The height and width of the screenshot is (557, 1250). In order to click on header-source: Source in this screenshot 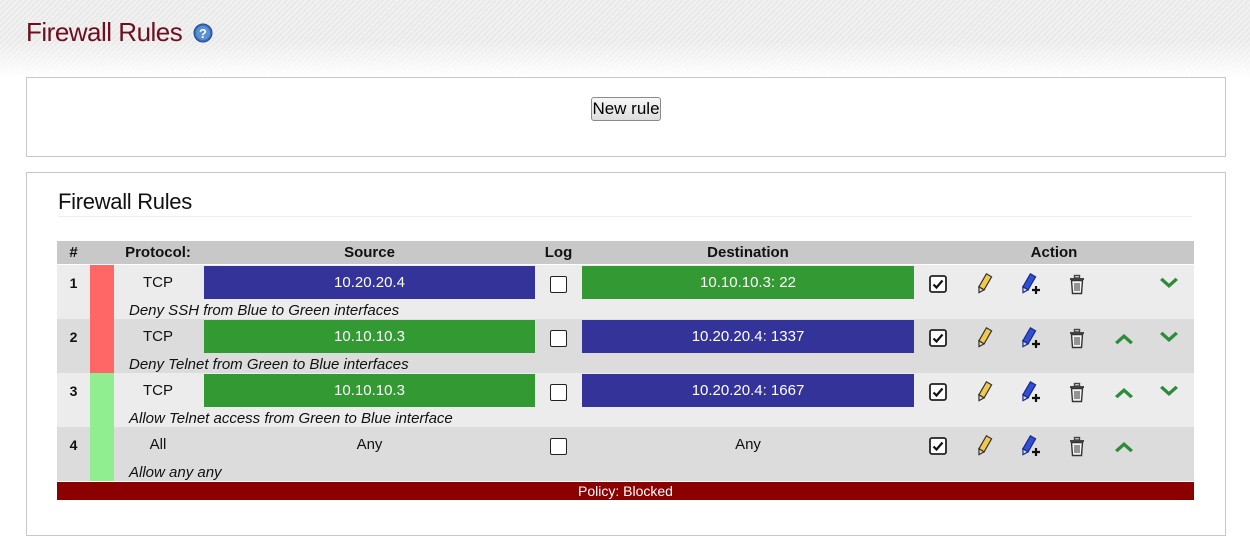, I will do `click(369, 252)`.